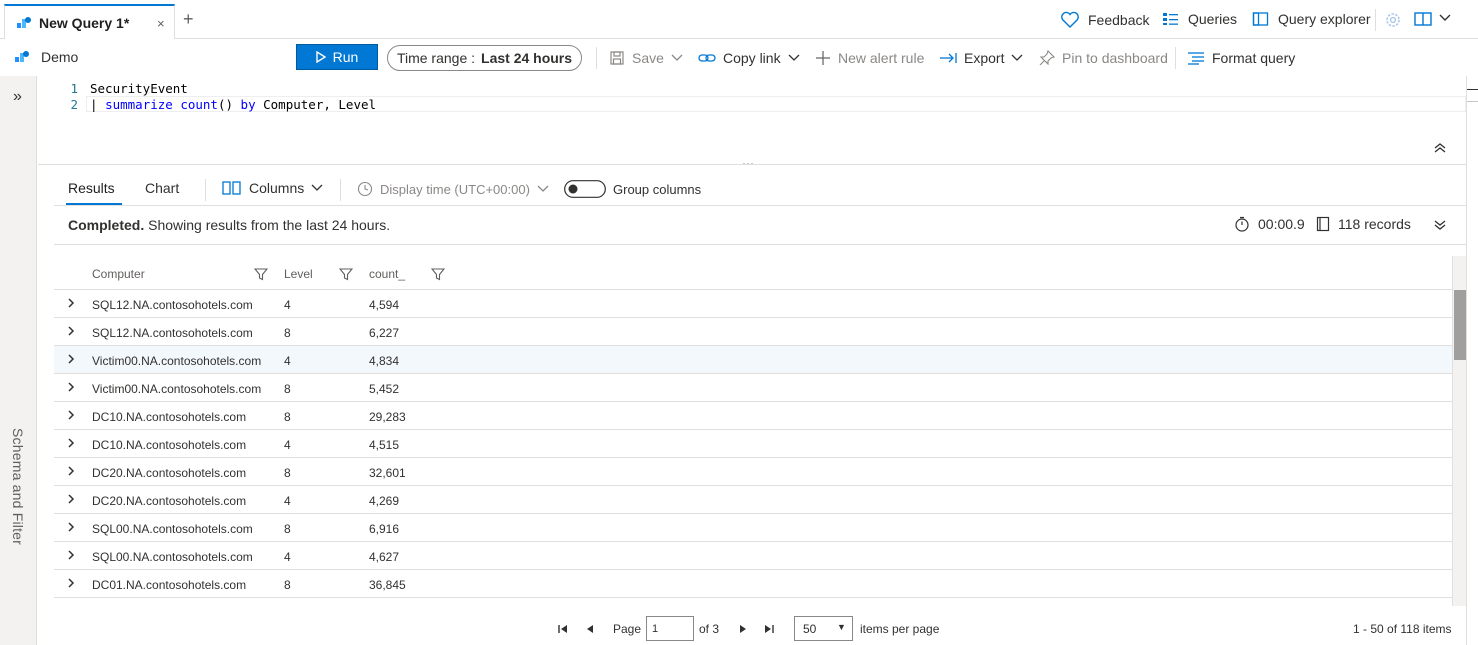 The width and height of the screenshot is (1478, 645). What do you see at coordinates (748, 163) in the screenshot?
I see `resize-handle-icon: ···` at bounding box center [748, 163].